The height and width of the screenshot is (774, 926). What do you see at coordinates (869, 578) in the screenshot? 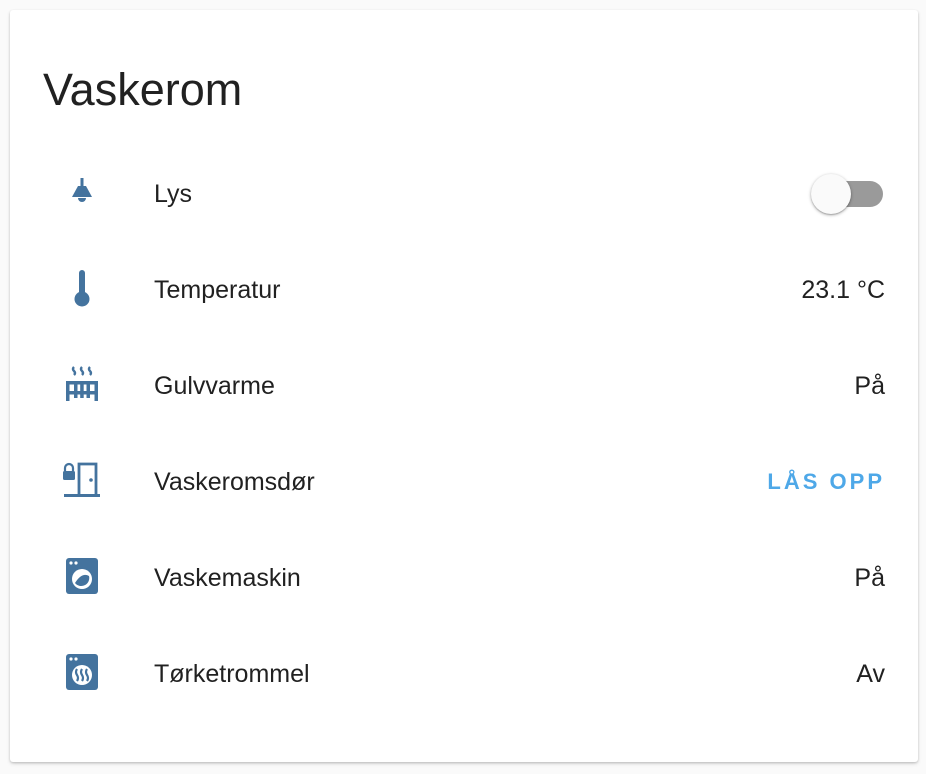
I see `washing-machine-state: På` at bounding box center [869, 578].